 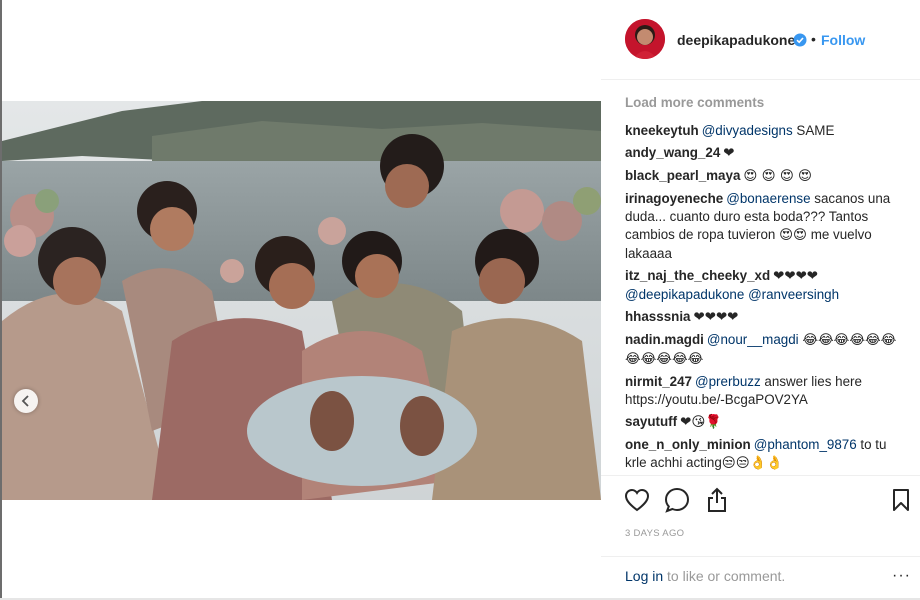 What do you see at coordinates (765, 422) in the screenshot?
I see `comment-item: sayutuff ❤😘🌹` at bounding box center [765, 422].